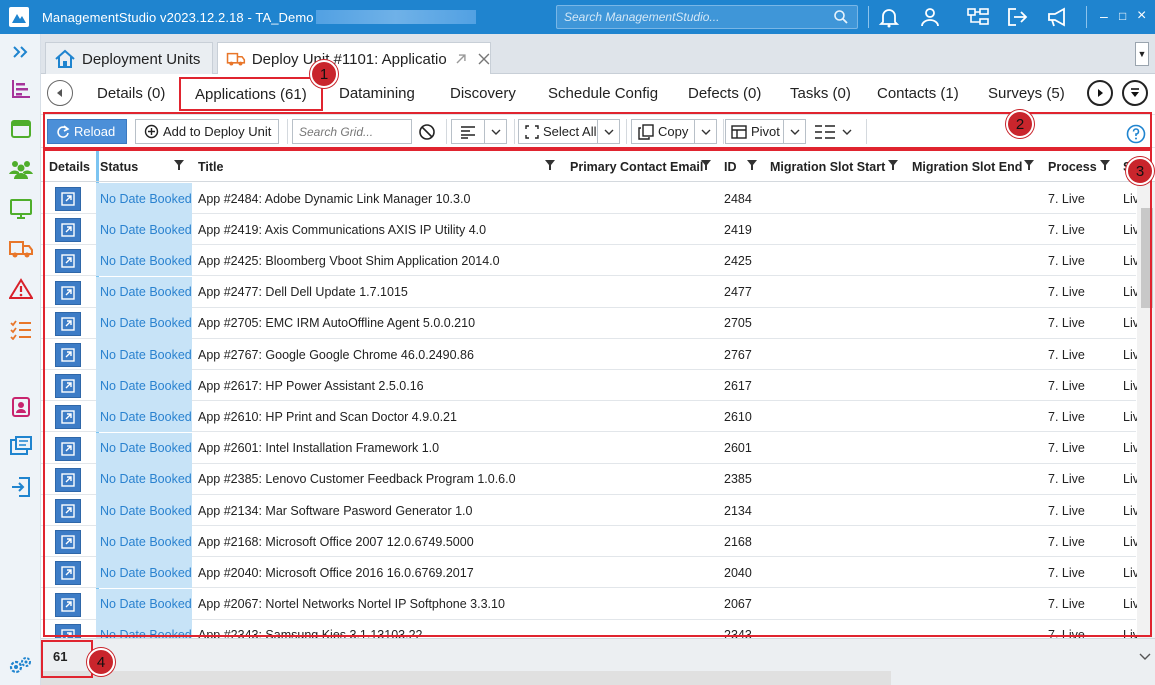  I want to click on align-dropdown-button, so click(479, 131).